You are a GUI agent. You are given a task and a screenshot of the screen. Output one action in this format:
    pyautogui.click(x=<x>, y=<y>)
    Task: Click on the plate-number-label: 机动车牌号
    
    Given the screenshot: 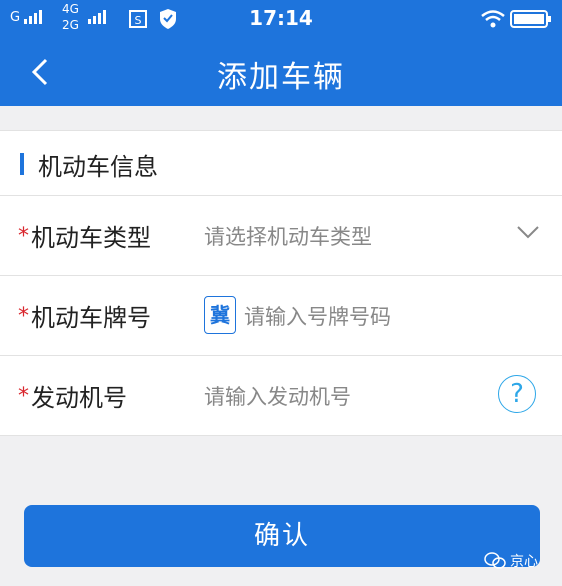 What is the action you would take?
    pyautogui.click(x=91, y=318)
    